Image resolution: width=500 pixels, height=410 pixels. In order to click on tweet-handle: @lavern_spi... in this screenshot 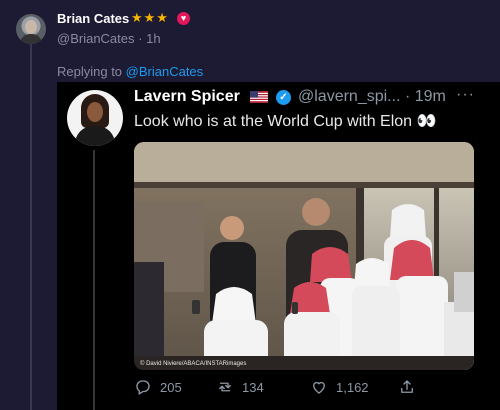, I will do `click(349, 96)`.